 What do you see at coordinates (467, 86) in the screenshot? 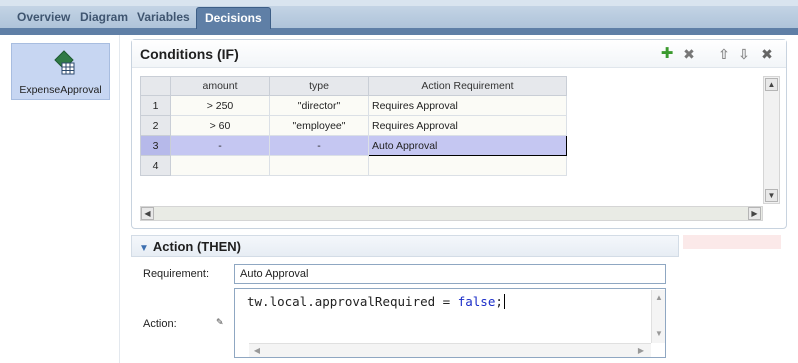
I see `column-header-action-requirement: Action Requirement` at bounding box center [467, 86].